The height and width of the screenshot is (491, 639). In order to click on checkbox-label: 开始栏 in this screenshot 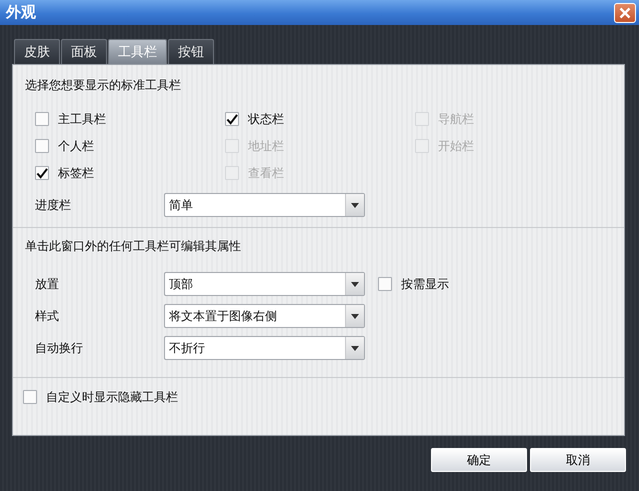, I will do `click(456, 146)`.